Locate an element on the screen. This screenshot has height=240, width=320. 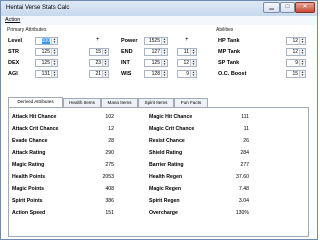
title-bar: Hentai Verse Stats Calc ▁ □ ✕ is located at coordinates (159, 8).